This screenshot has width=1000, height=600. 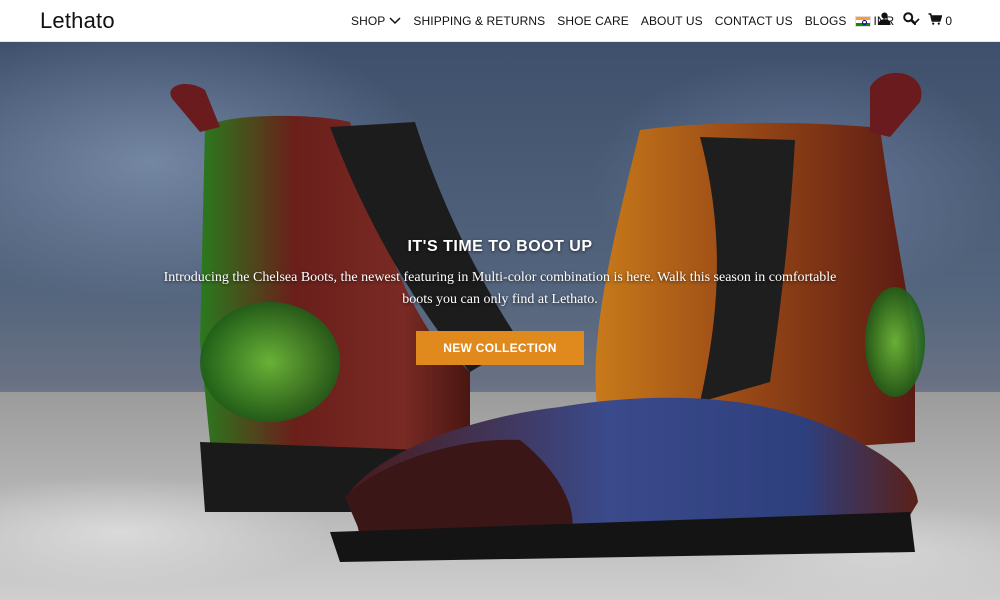 What do you see at coordinates (77, 21) in the screenshot?
I see `brand-logo: Lethato` at bounding box center [77, 21].